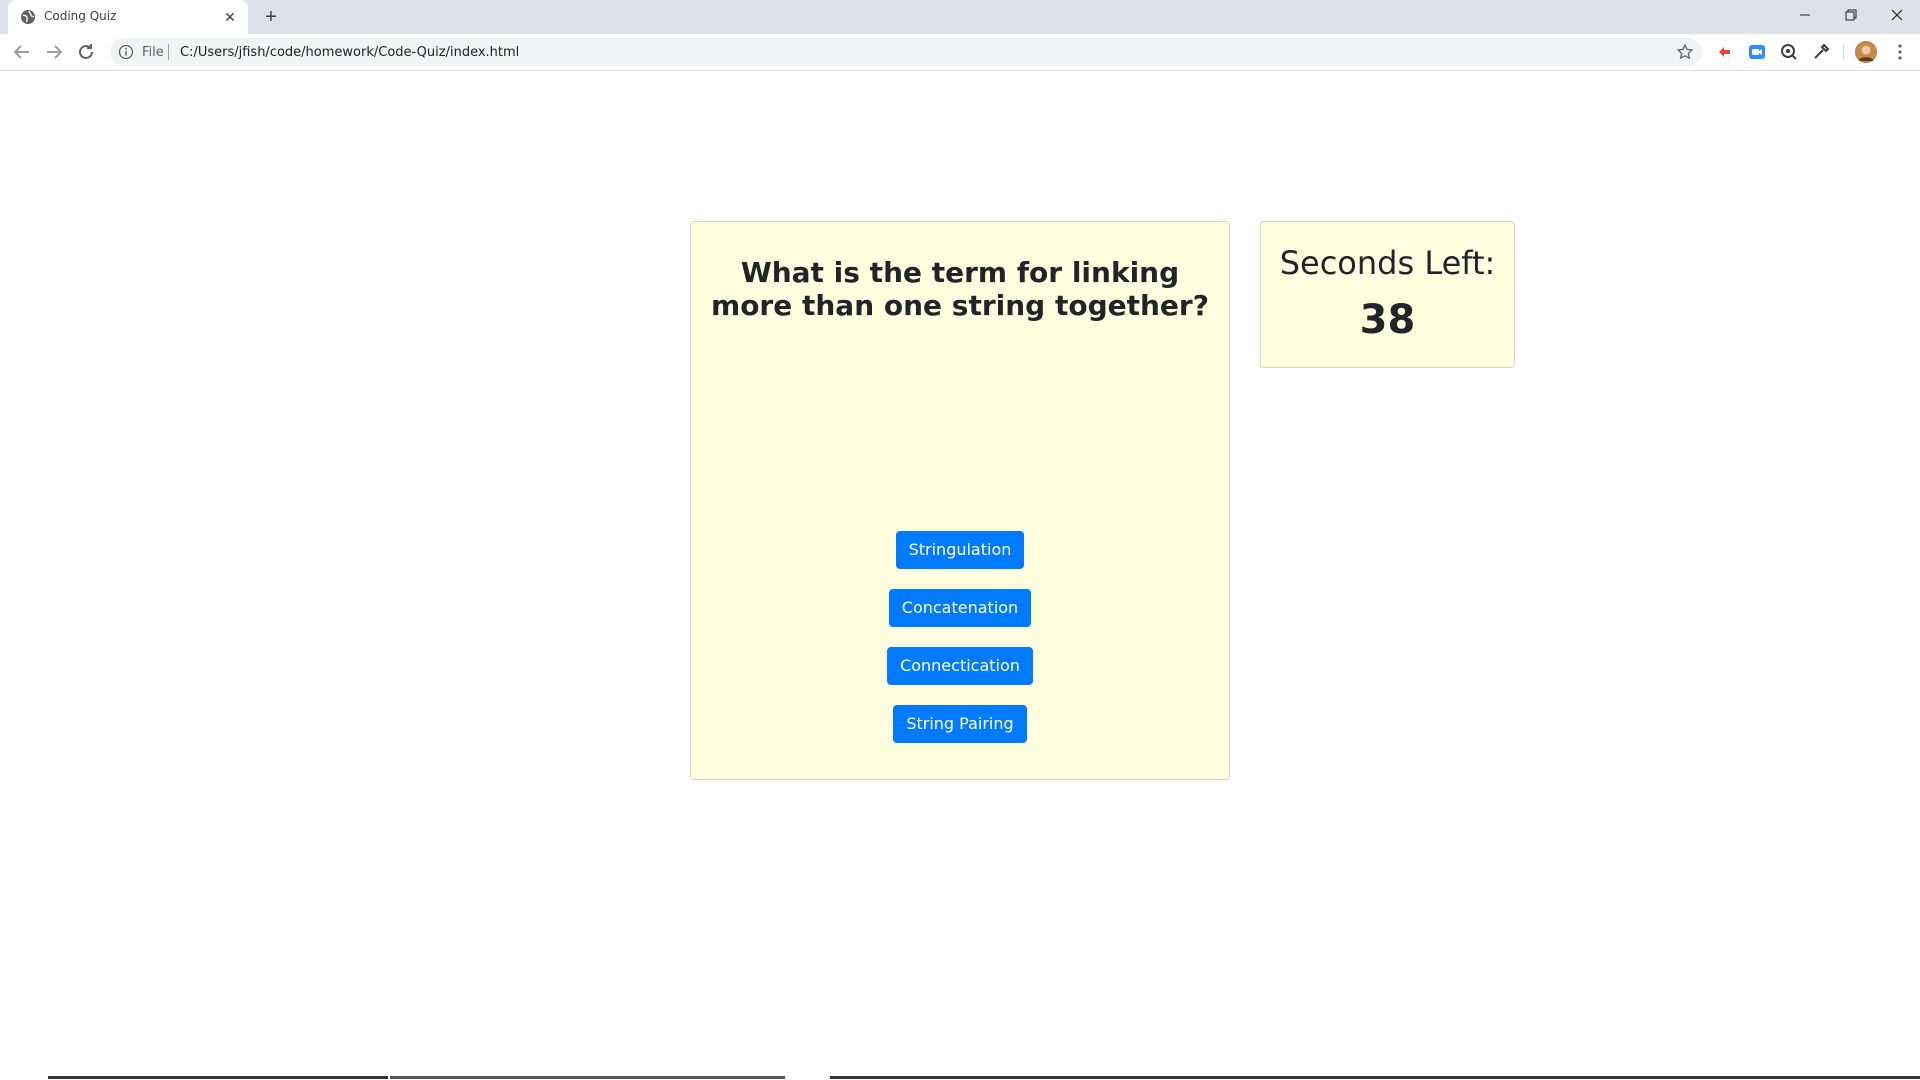  I want to click on zoom-extension-icon, so click(1757, 52).